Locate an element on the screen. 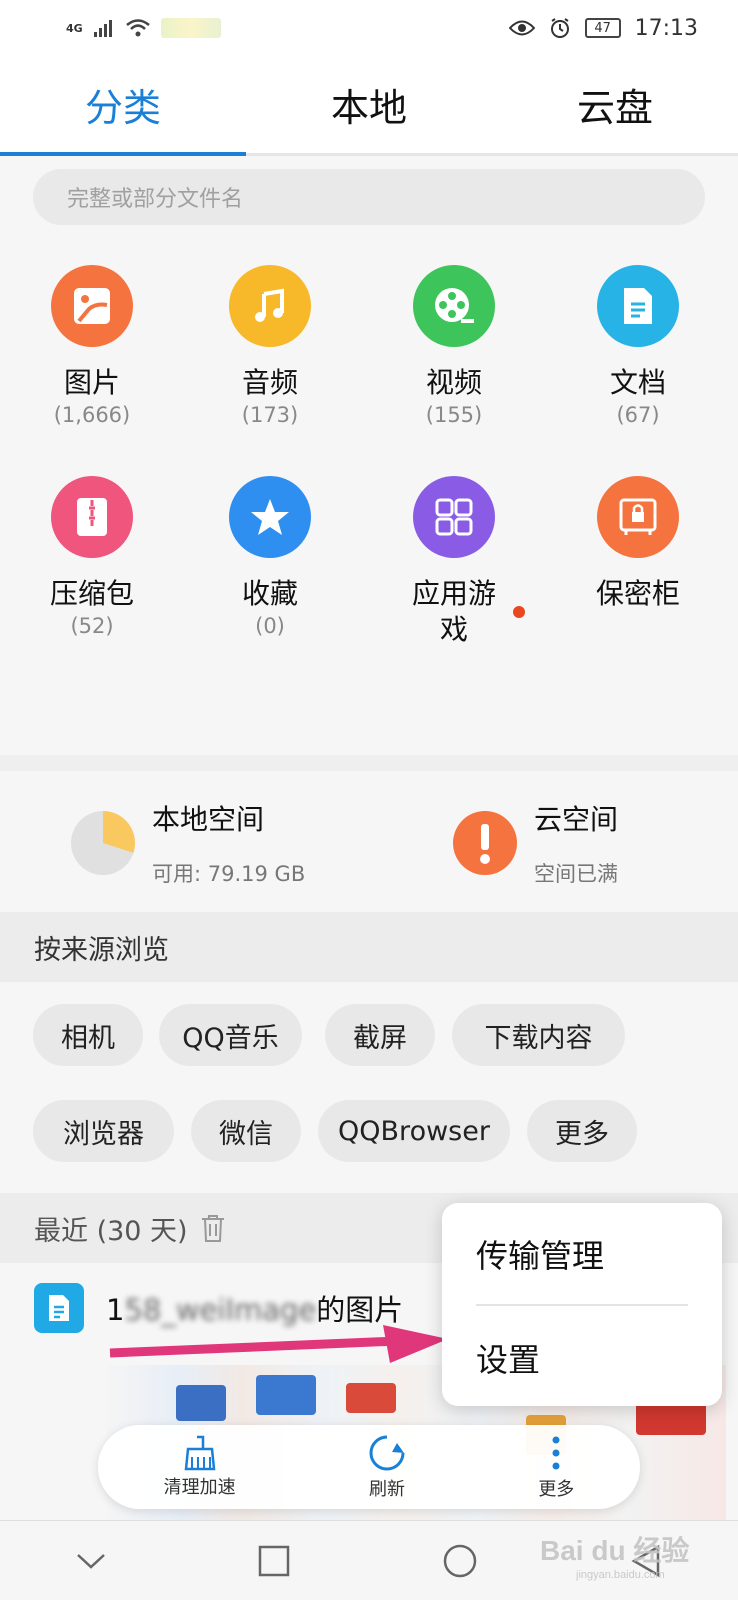 Image resolution: width=738 pixels, height=1600 pixels. category-count: (173) is located at coordinates (270, 415).